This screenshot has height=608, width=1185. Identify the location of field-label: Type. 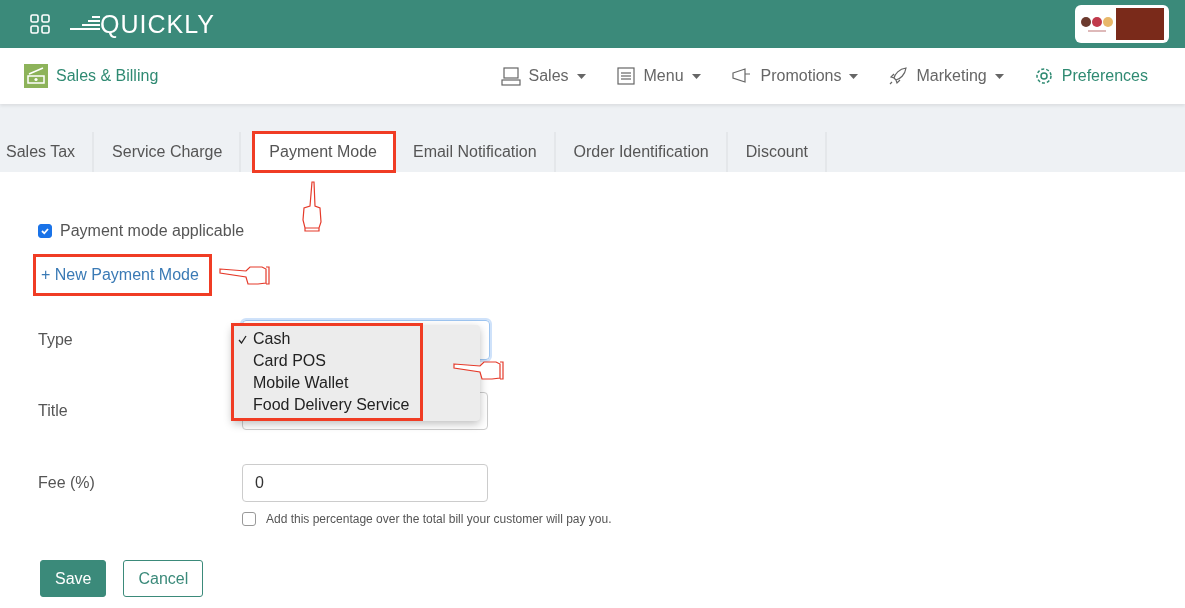
(56, 340).